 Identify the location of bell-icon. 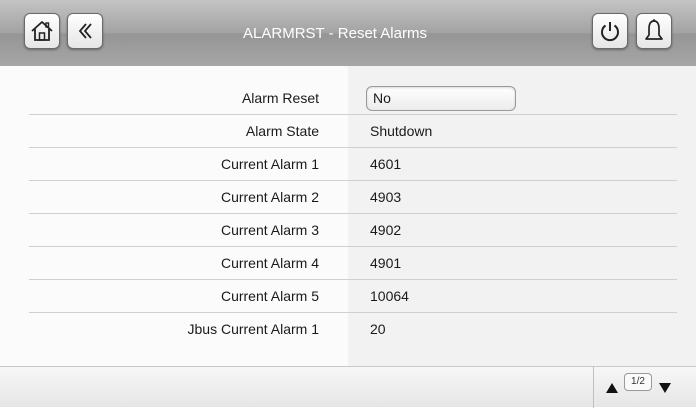
(654, 29).